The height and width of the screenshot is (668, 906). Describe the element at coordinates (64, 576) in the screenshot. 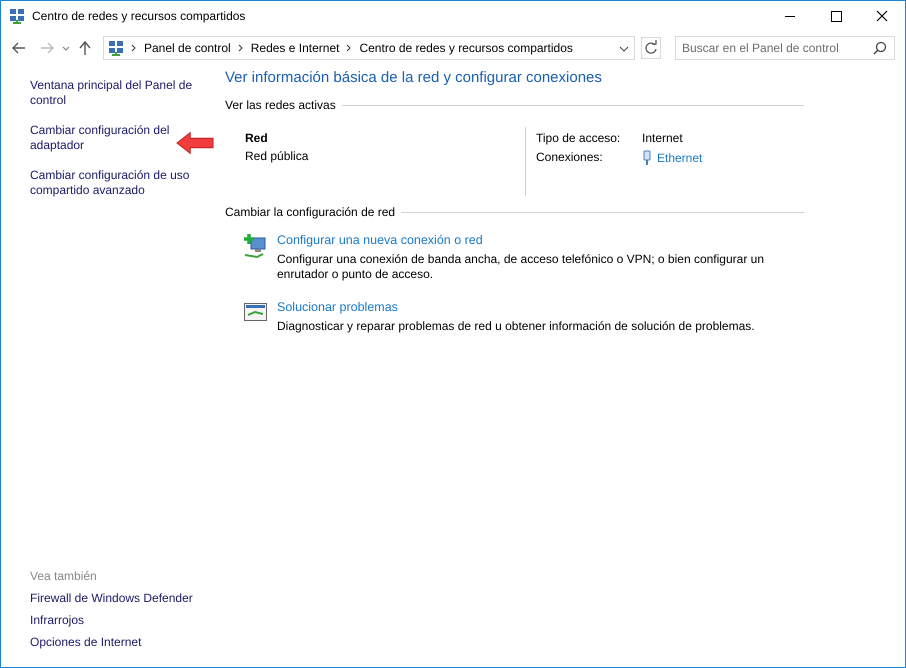

I see `see-also-heading: Vea también` at that location.